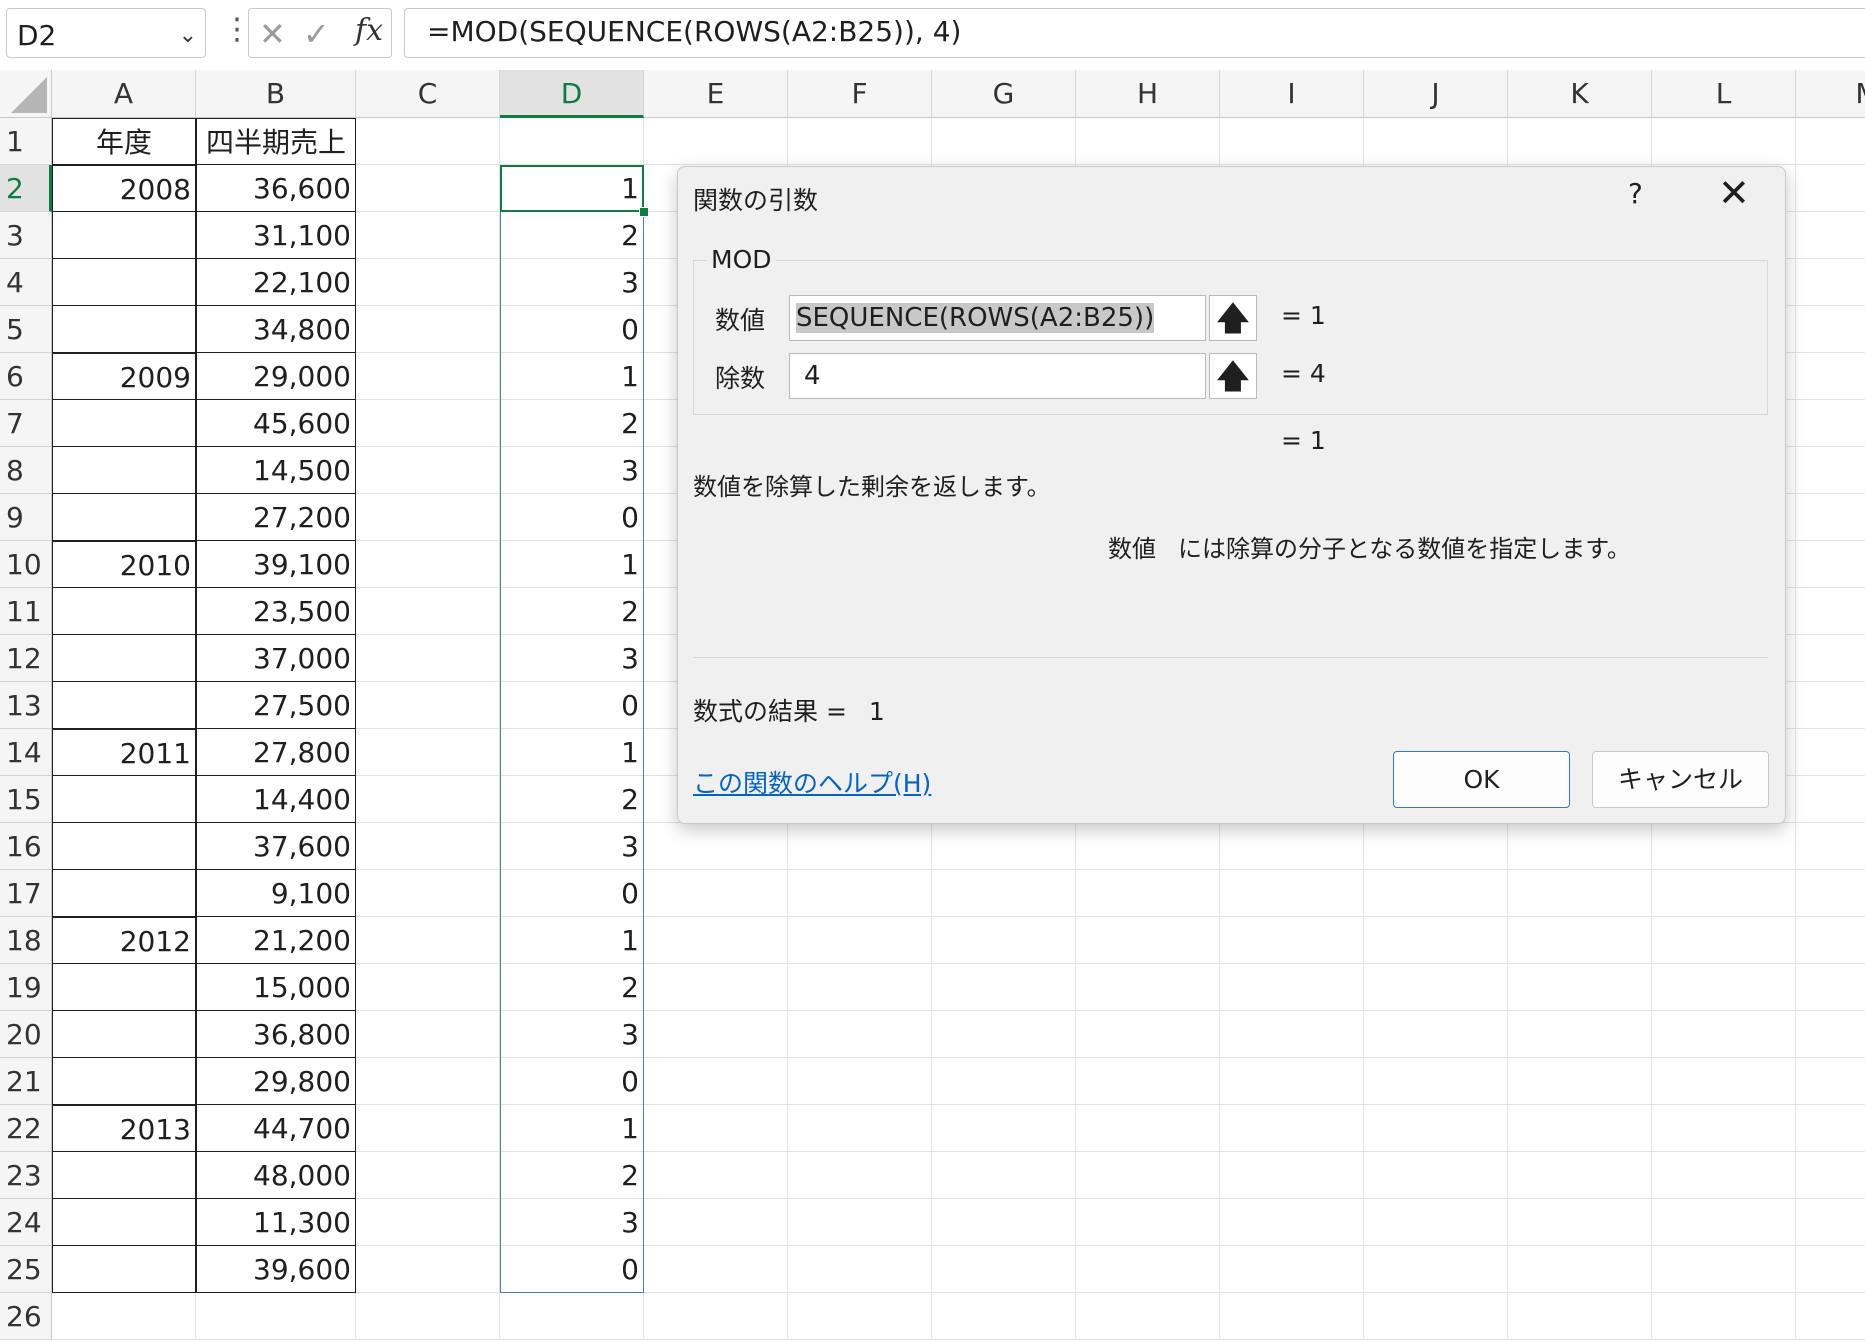 The height and width of the screenshot is (1341, 1865). Describe the element at coordinates (276, 987) in the screenshot. I see `cell-b19: 15,000` at that location.